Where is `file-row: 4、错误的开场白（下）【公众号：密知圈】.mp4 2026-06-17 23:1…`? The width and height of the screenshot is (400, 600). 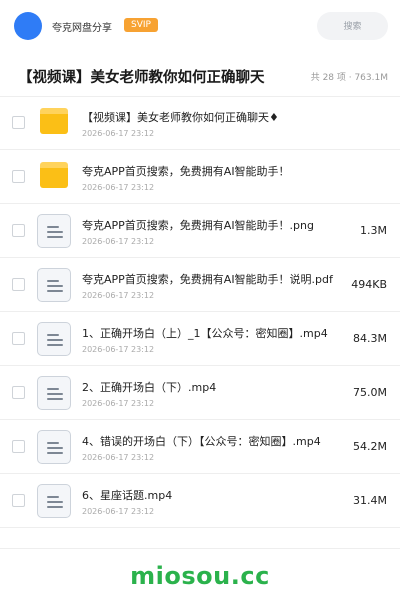 file-row: 4、错误的开场白（下）【公众号：密知圈】.mp4 2026-06-17 23:1… is located at coordinates (200, 447).